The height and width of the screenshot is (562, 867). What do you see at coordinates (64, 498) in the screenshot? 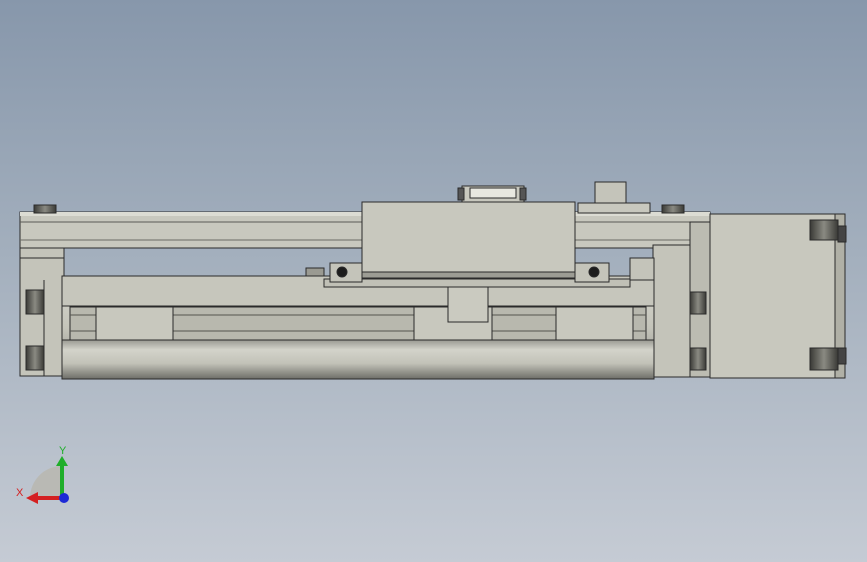
I see `z-axis-dot` at bounding box center [64, 498].